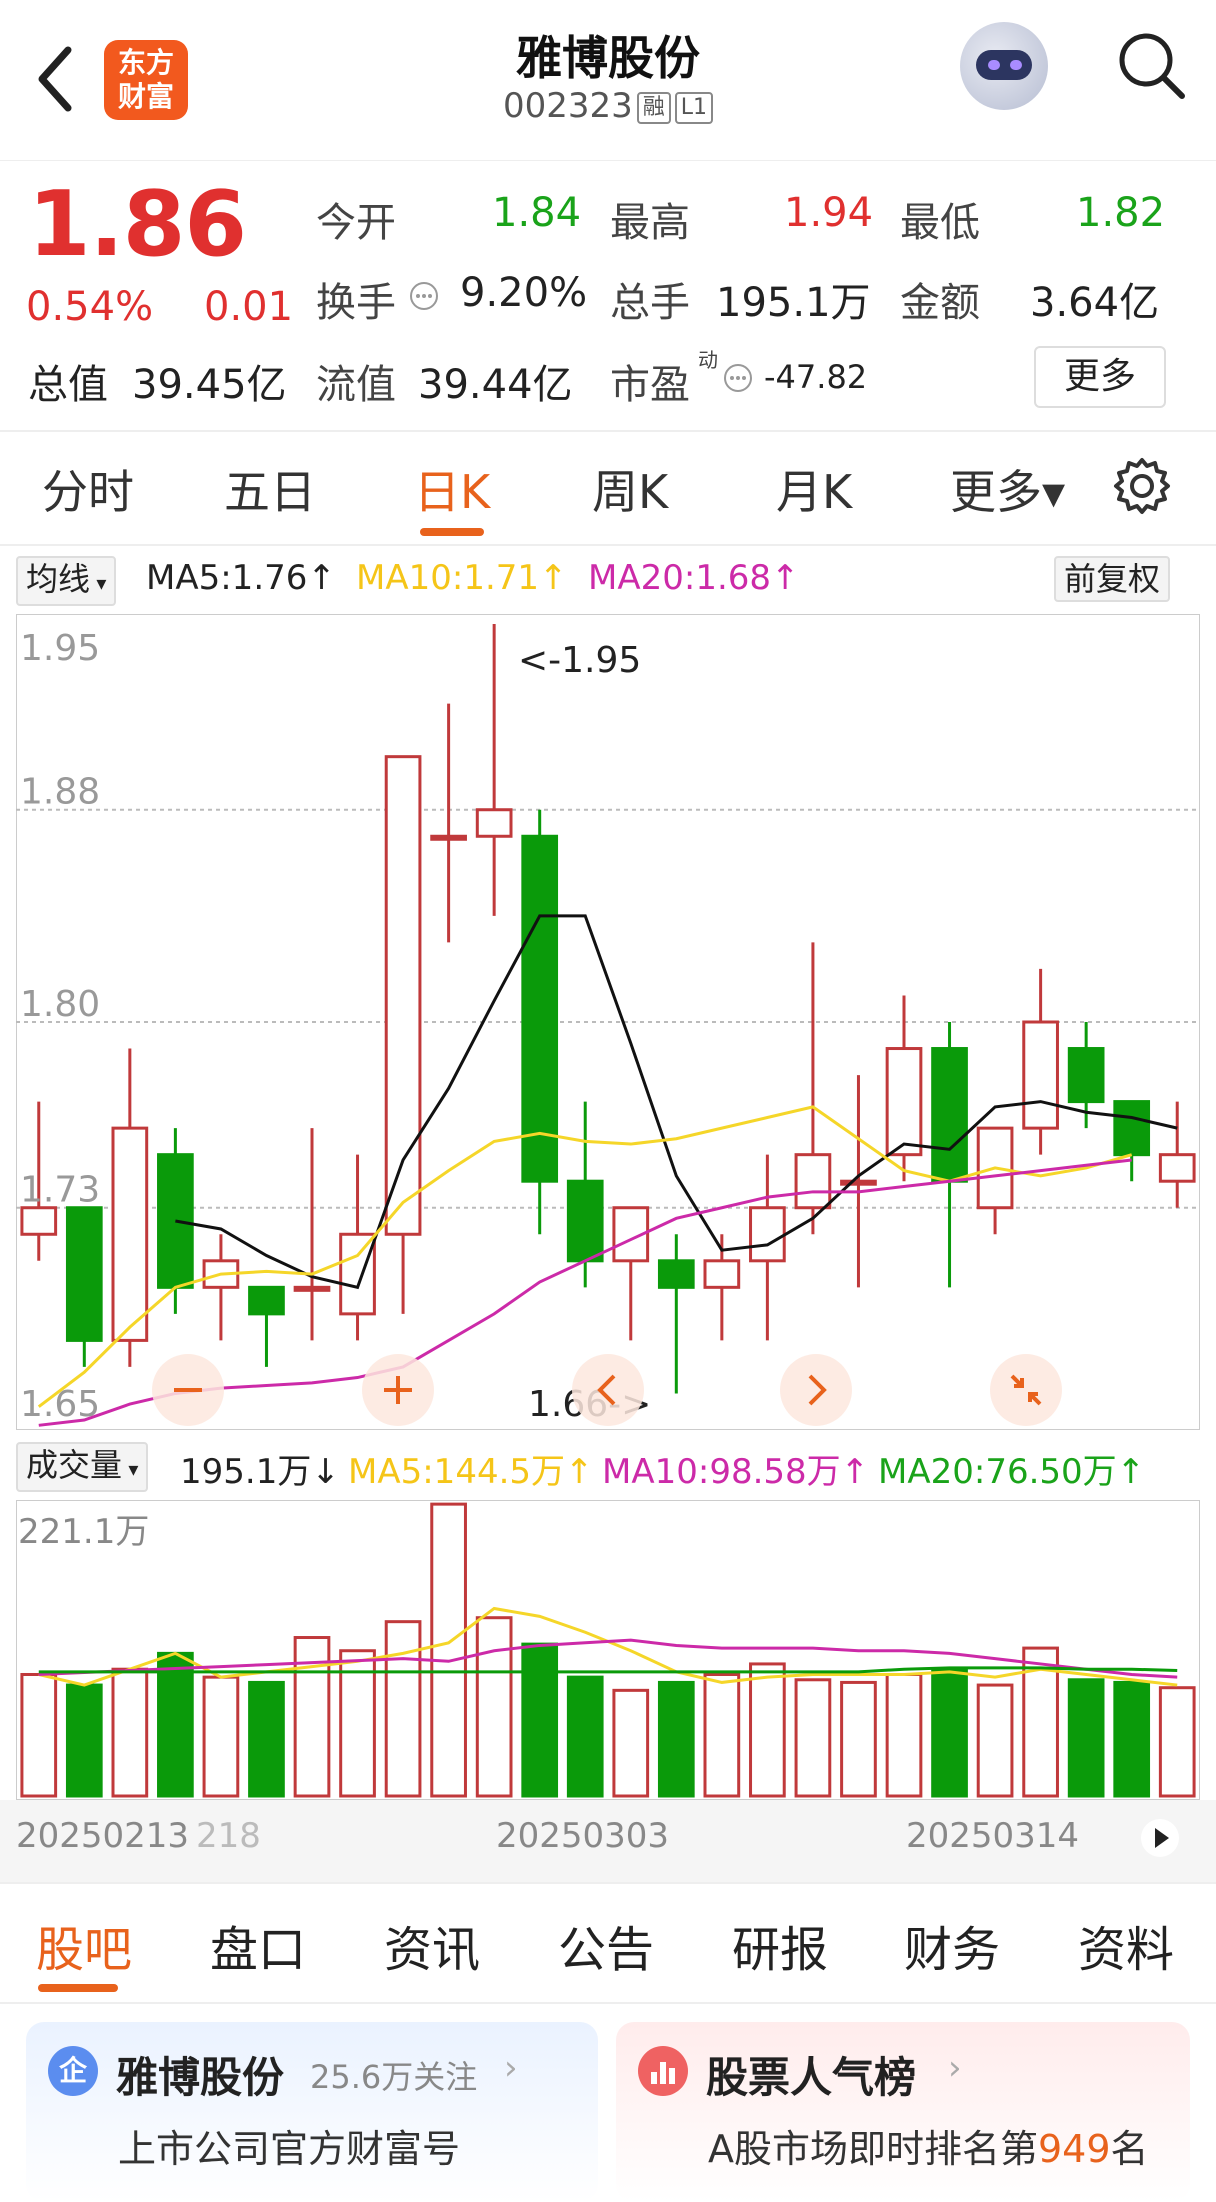 The height and width of the screenshot is (2202, 1216). I want to click on follower-count: 25.6万关注, so click(394, 2077).